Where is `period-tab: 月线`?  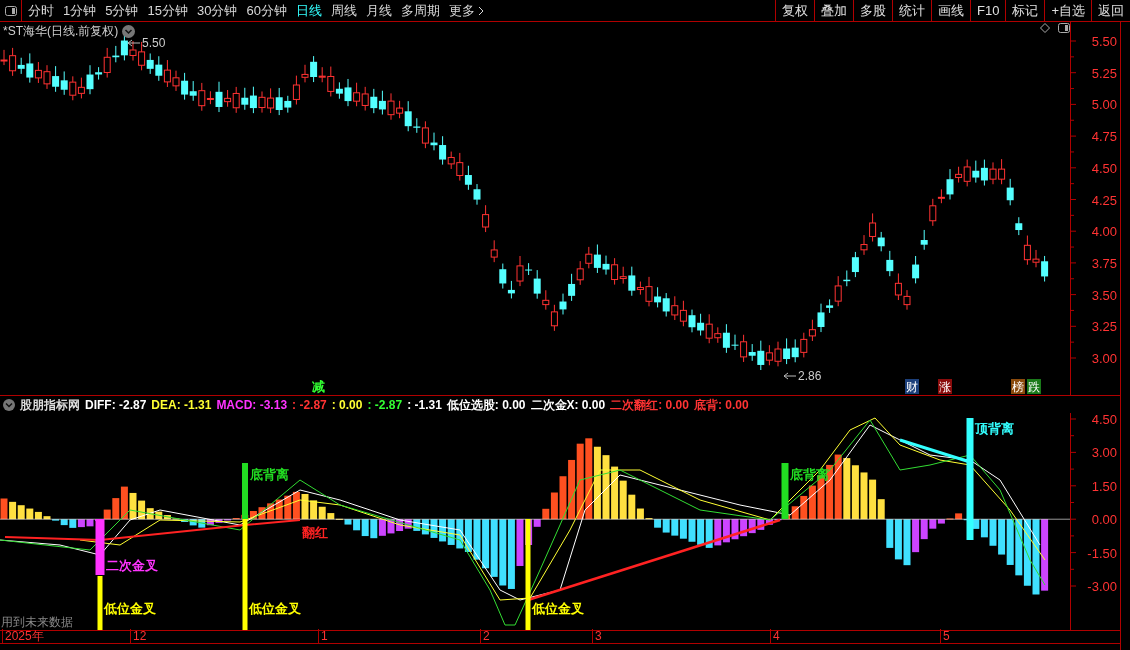 period-tab: 月线 is located at coordinates (378, 10).